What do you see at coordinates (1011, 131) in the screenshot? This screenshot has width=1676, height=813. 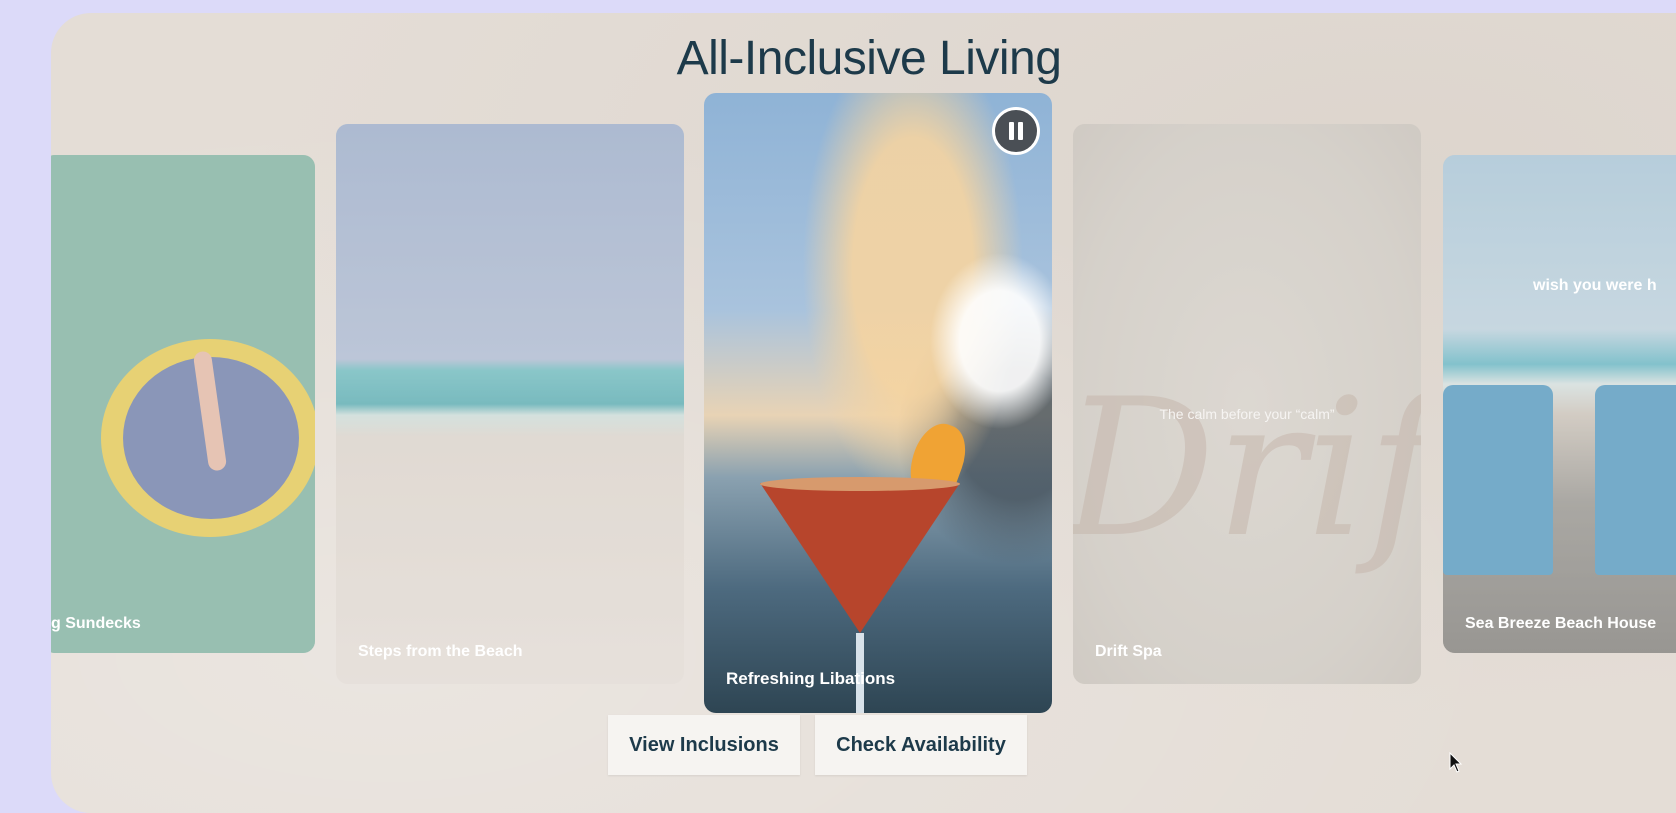 I see `pause-icon` at bounding box center [1011, 131].